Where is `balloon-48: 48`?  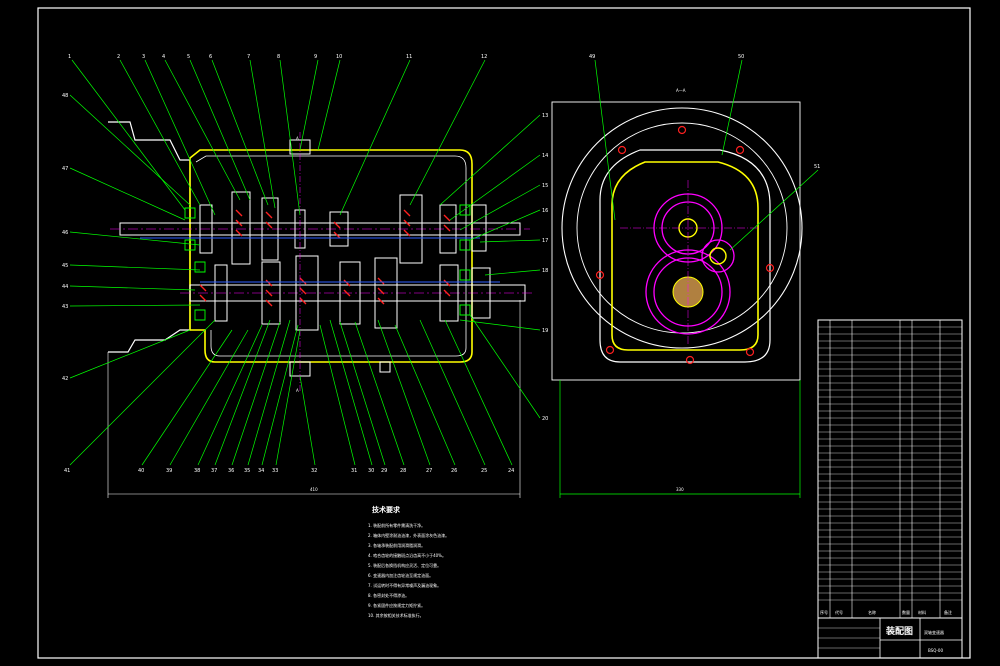
balloon-48: 48 is located at coordinates (65, 96).